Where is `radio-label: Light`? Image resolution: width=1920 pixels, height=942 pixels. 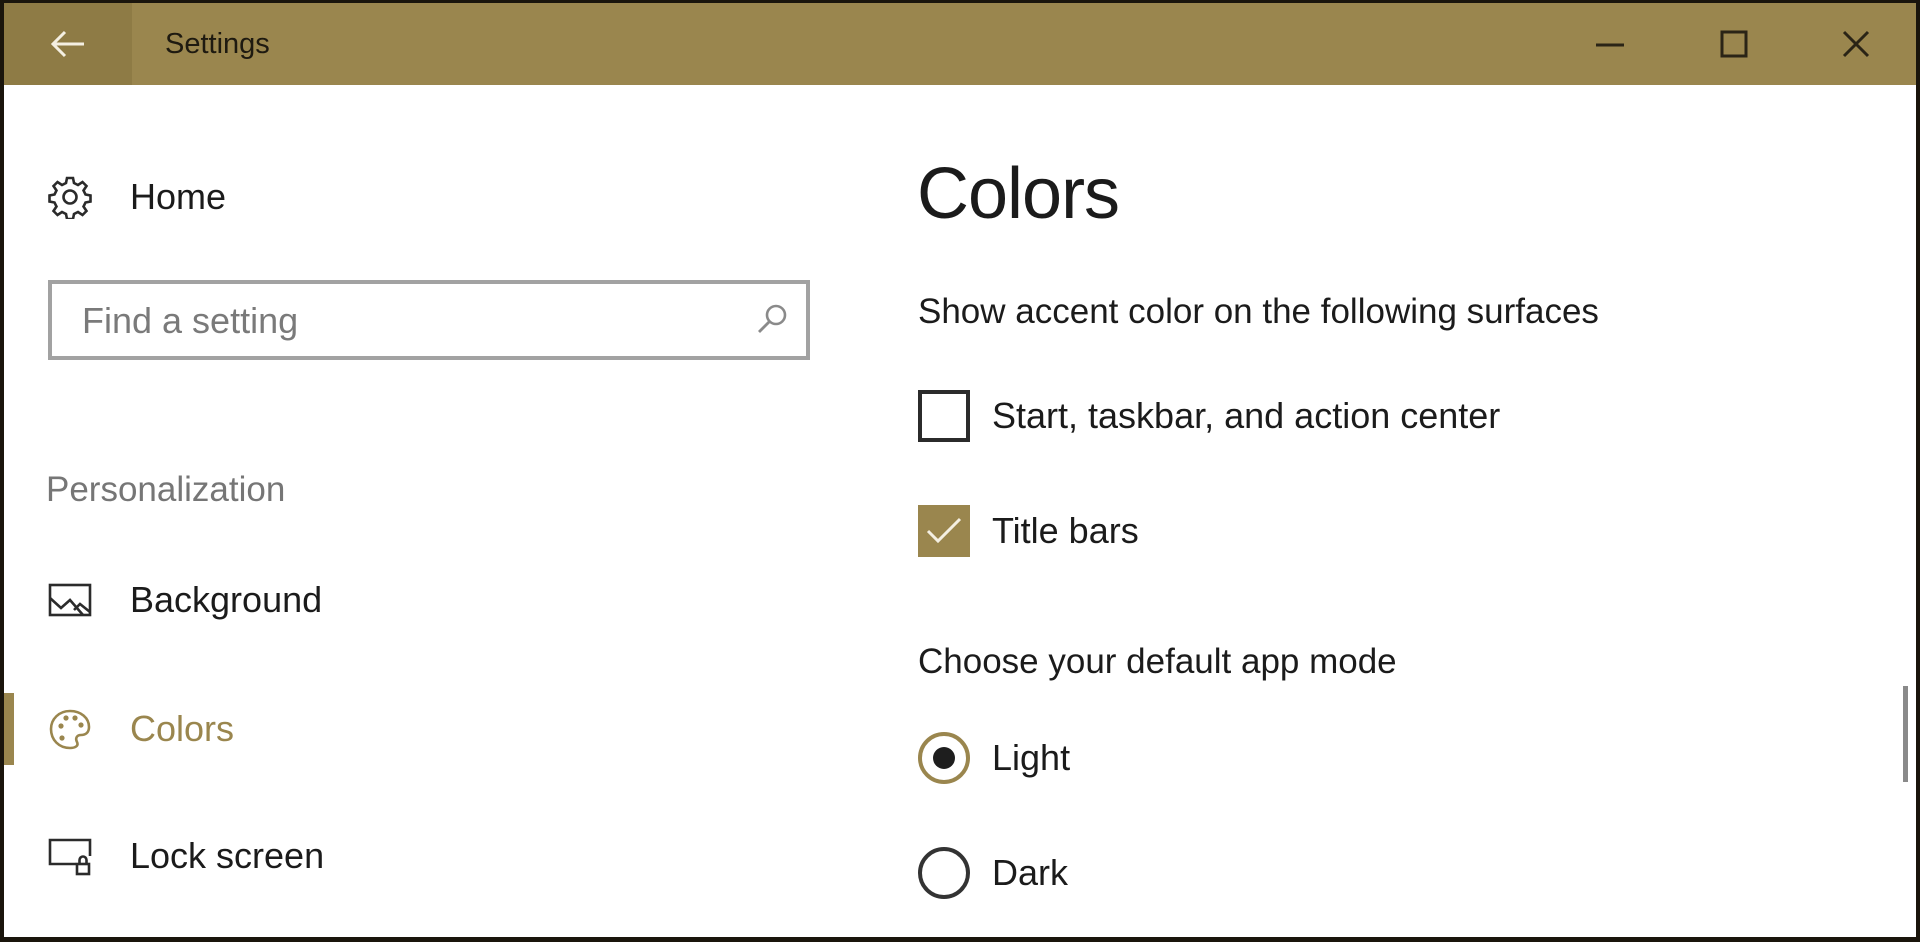
radio-label: Light is located at coordinates (1031, 757).